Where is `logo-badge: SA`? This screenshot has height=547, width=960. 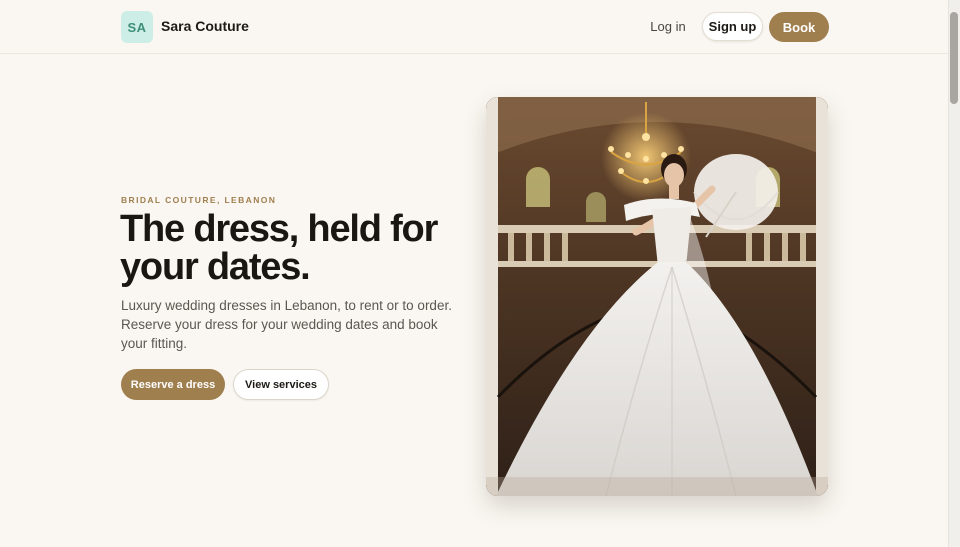 logo-badge: SA is located at coordinates (137, 27).